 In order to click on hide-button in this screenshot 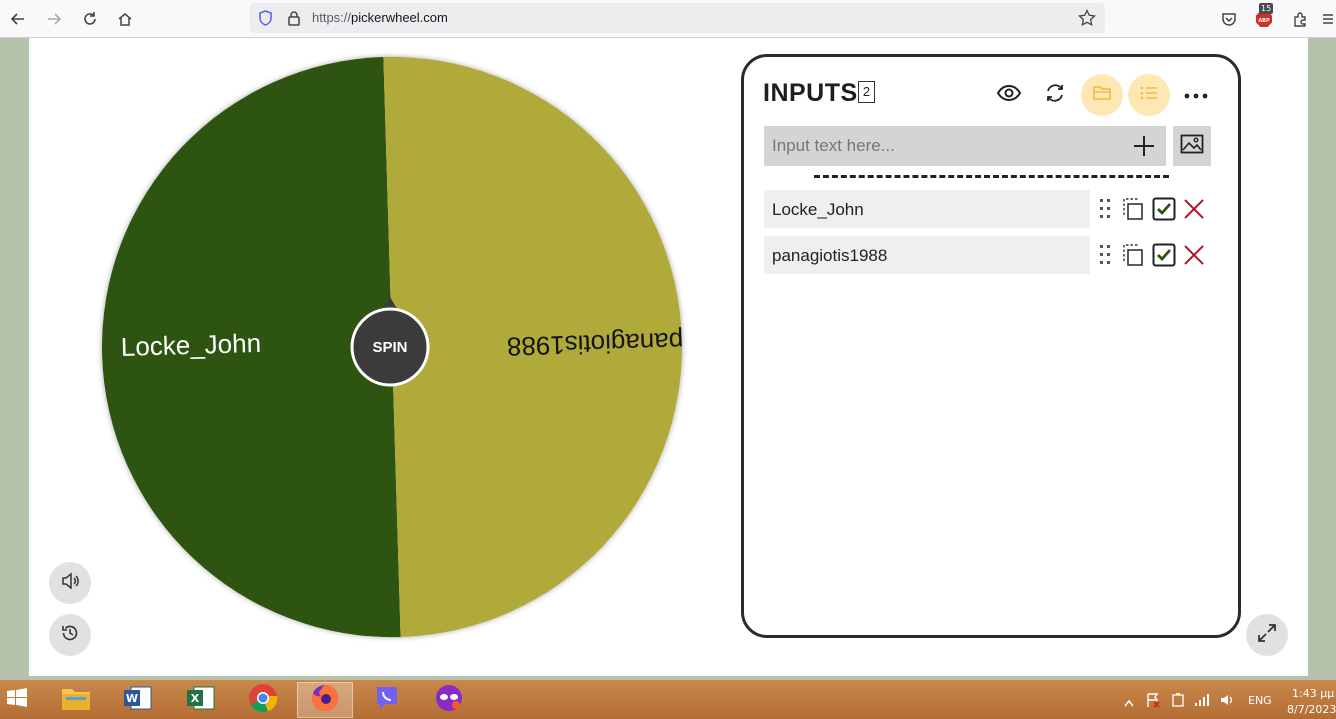, I will do `click(1009, 95)`.